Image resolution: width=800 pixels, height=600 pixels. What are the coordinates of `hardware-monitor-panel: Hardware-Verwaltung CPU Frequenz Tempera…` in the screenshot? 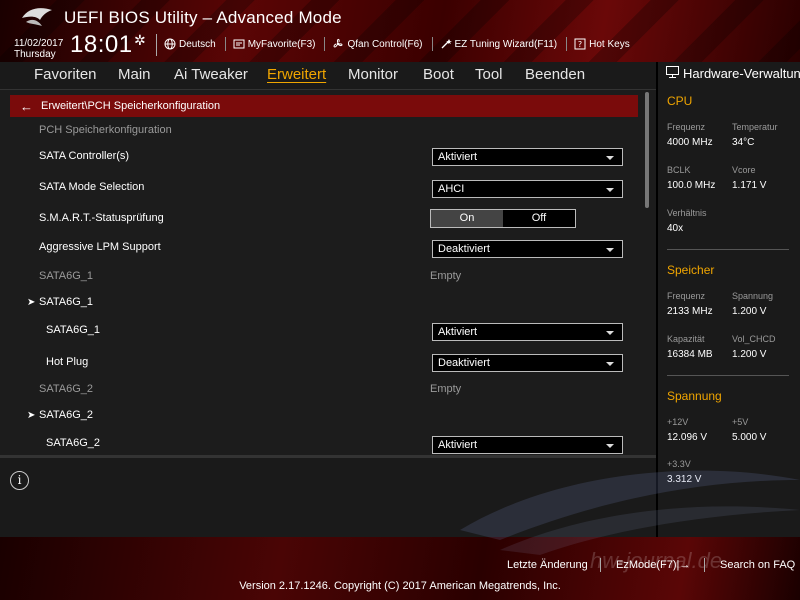 It's located at (728, 299).